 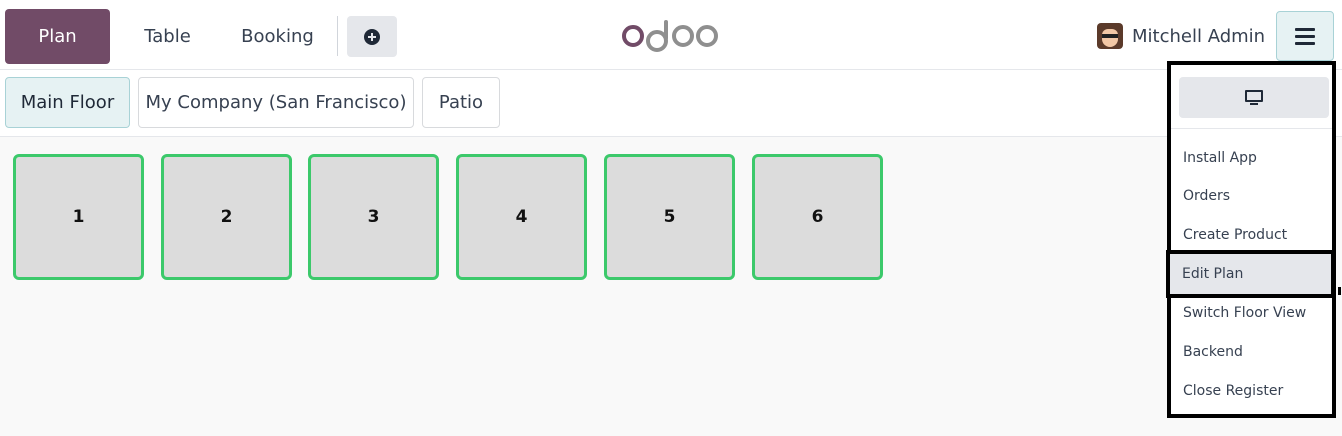 What do you see at coordinates (373, 217) in the screenshot?
I see `table-tile: 3` at bounding box center [373, 217].